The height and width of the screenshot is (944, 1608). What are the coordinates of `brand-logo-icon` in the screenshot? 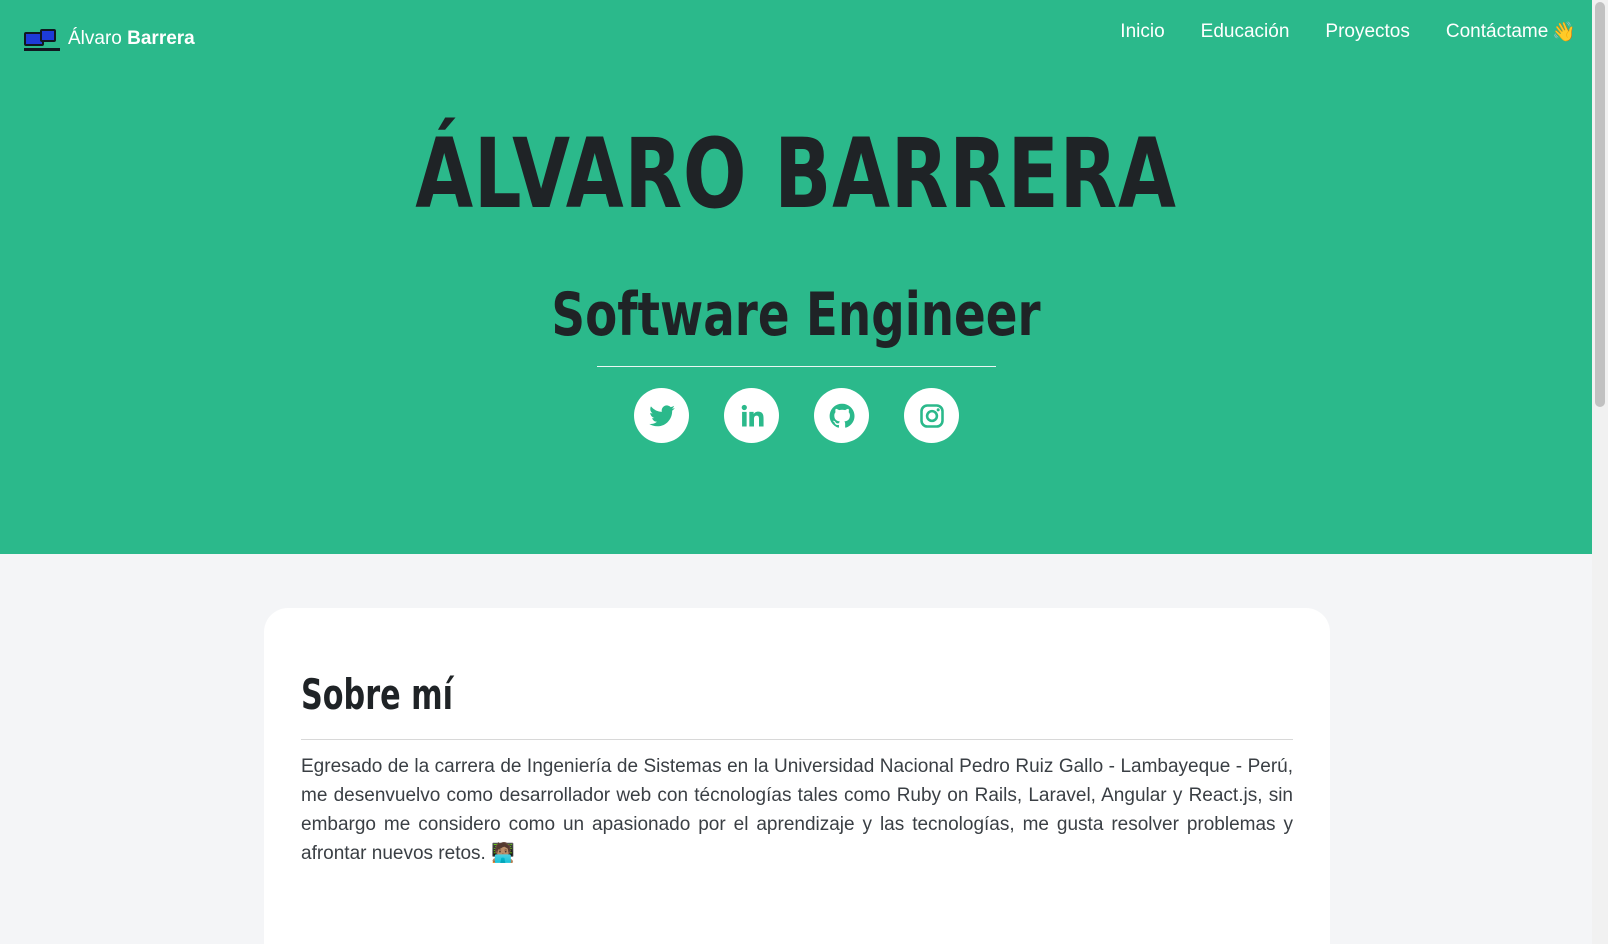 It's located at (42, 39).